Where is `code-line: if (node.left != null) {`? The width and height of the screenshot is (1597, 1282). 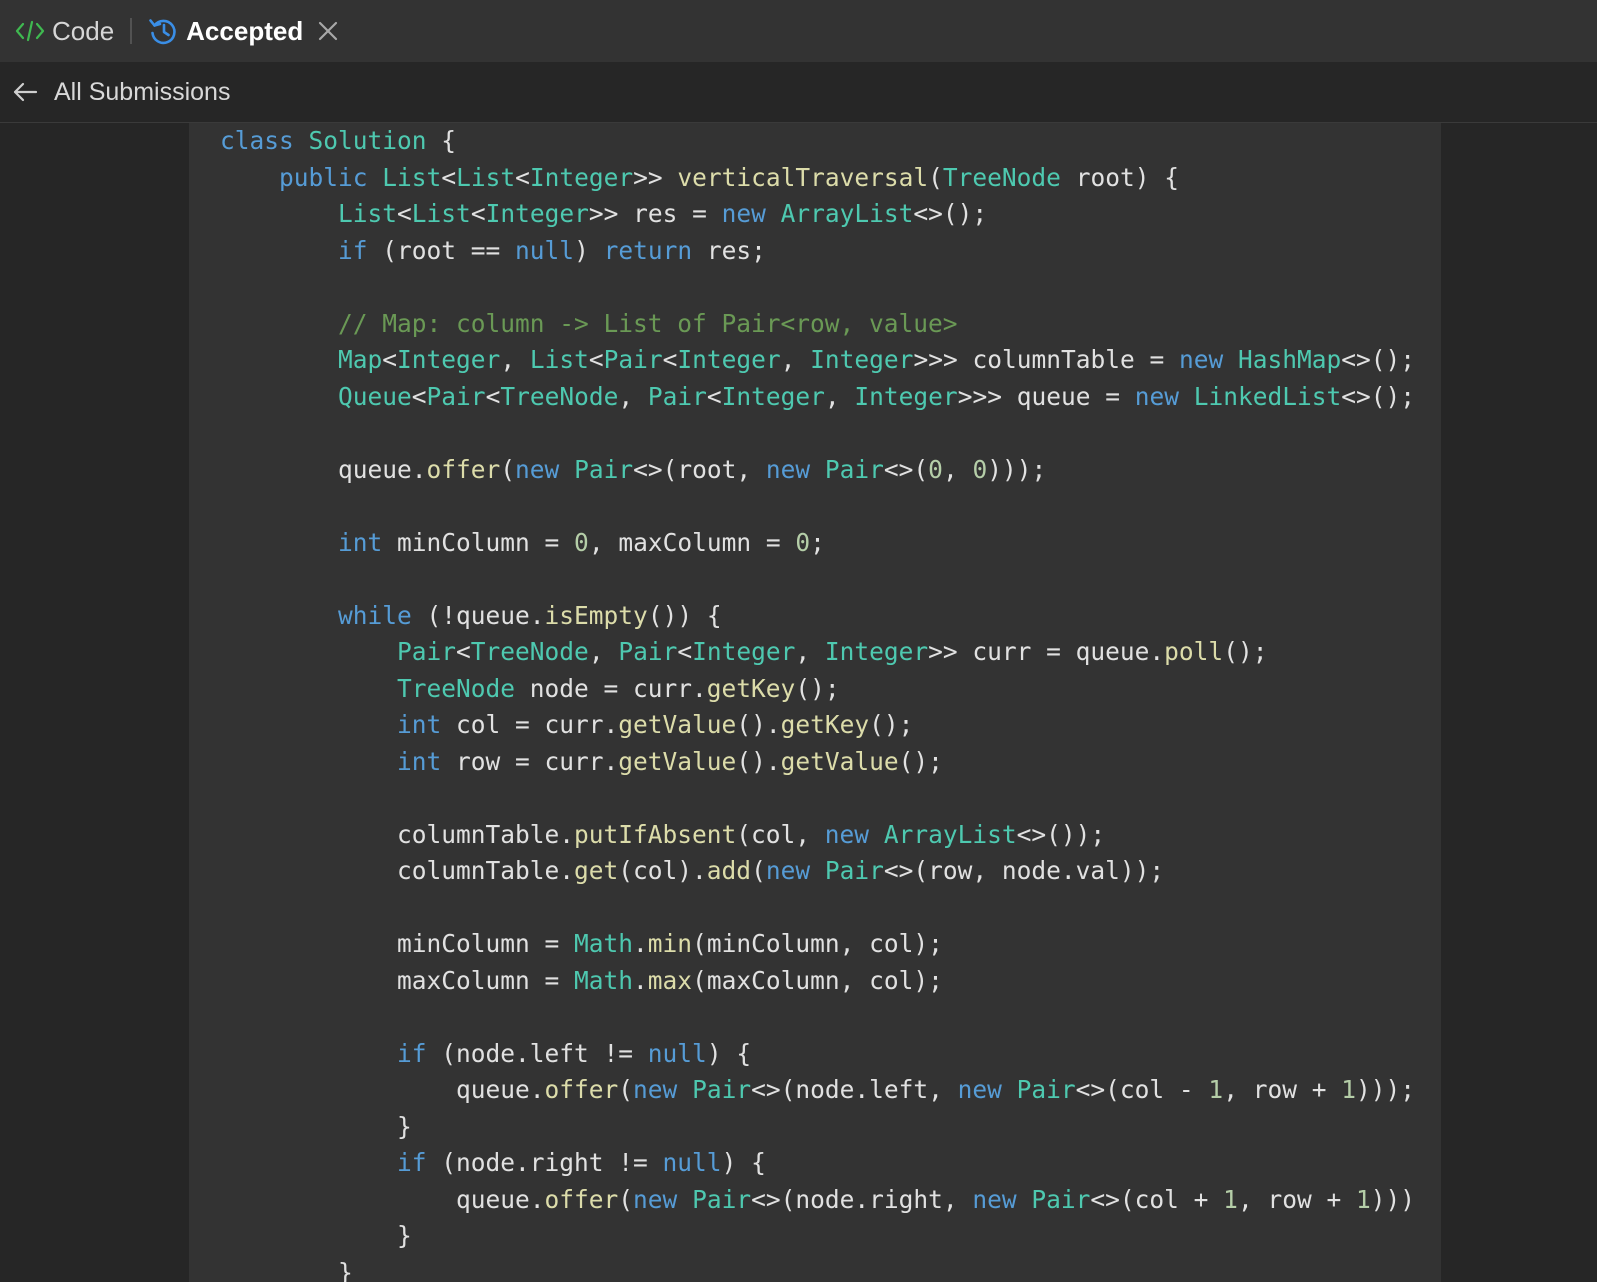 code-line: if (node.left != null) { is located at coordinates (574, 1053).